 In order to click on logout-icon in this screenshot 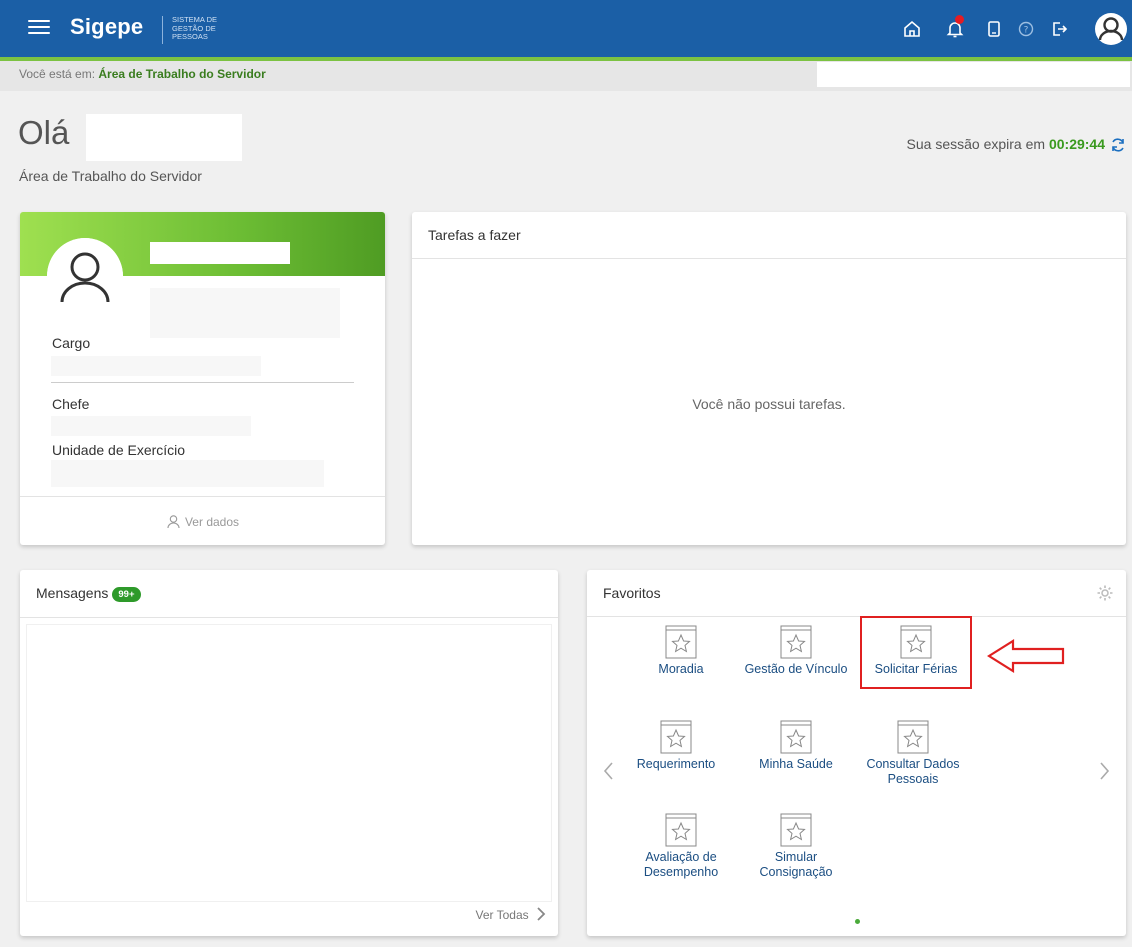, I will do `click(1059, 29)`.